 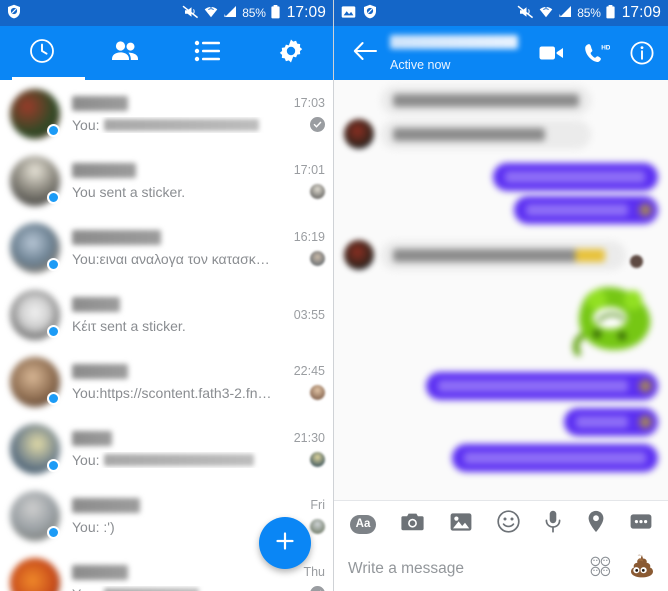 What do you see at coordinates (190, 13) in the screenshot?
I see `vibrate-off-icon` at bounding box center [190, 13].